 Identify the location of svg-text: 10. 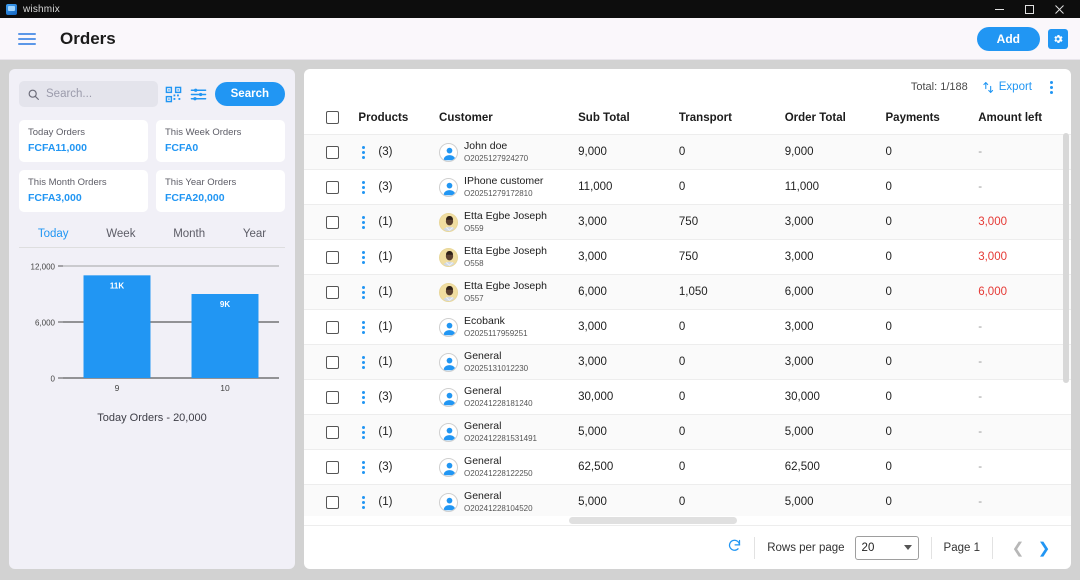
(225, 388).